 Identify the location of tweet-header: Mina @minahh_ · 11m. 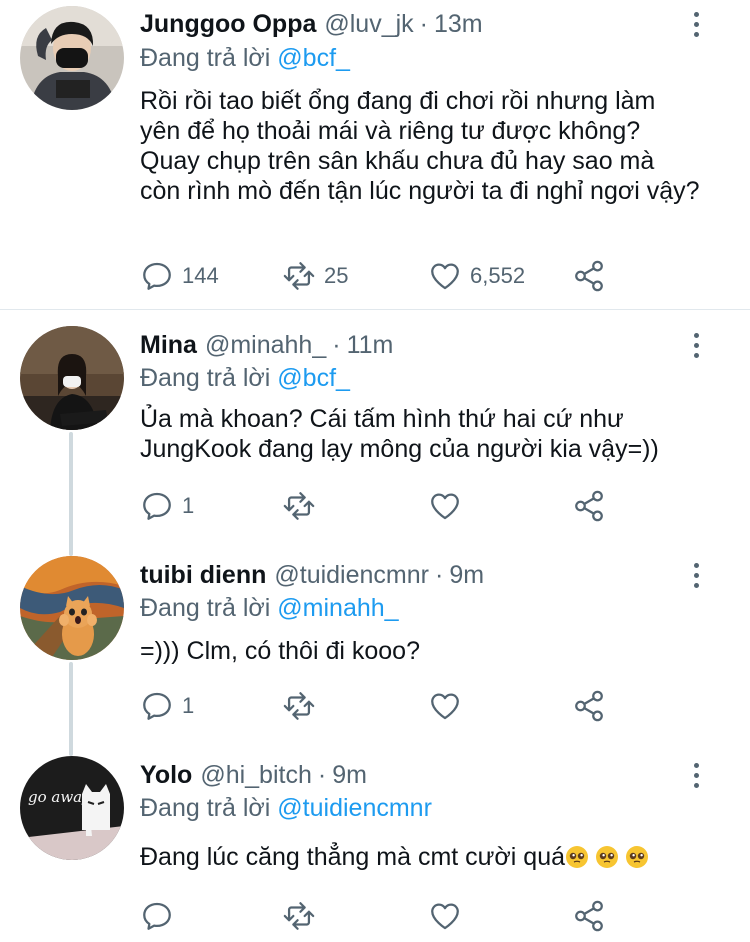
(266, 345).